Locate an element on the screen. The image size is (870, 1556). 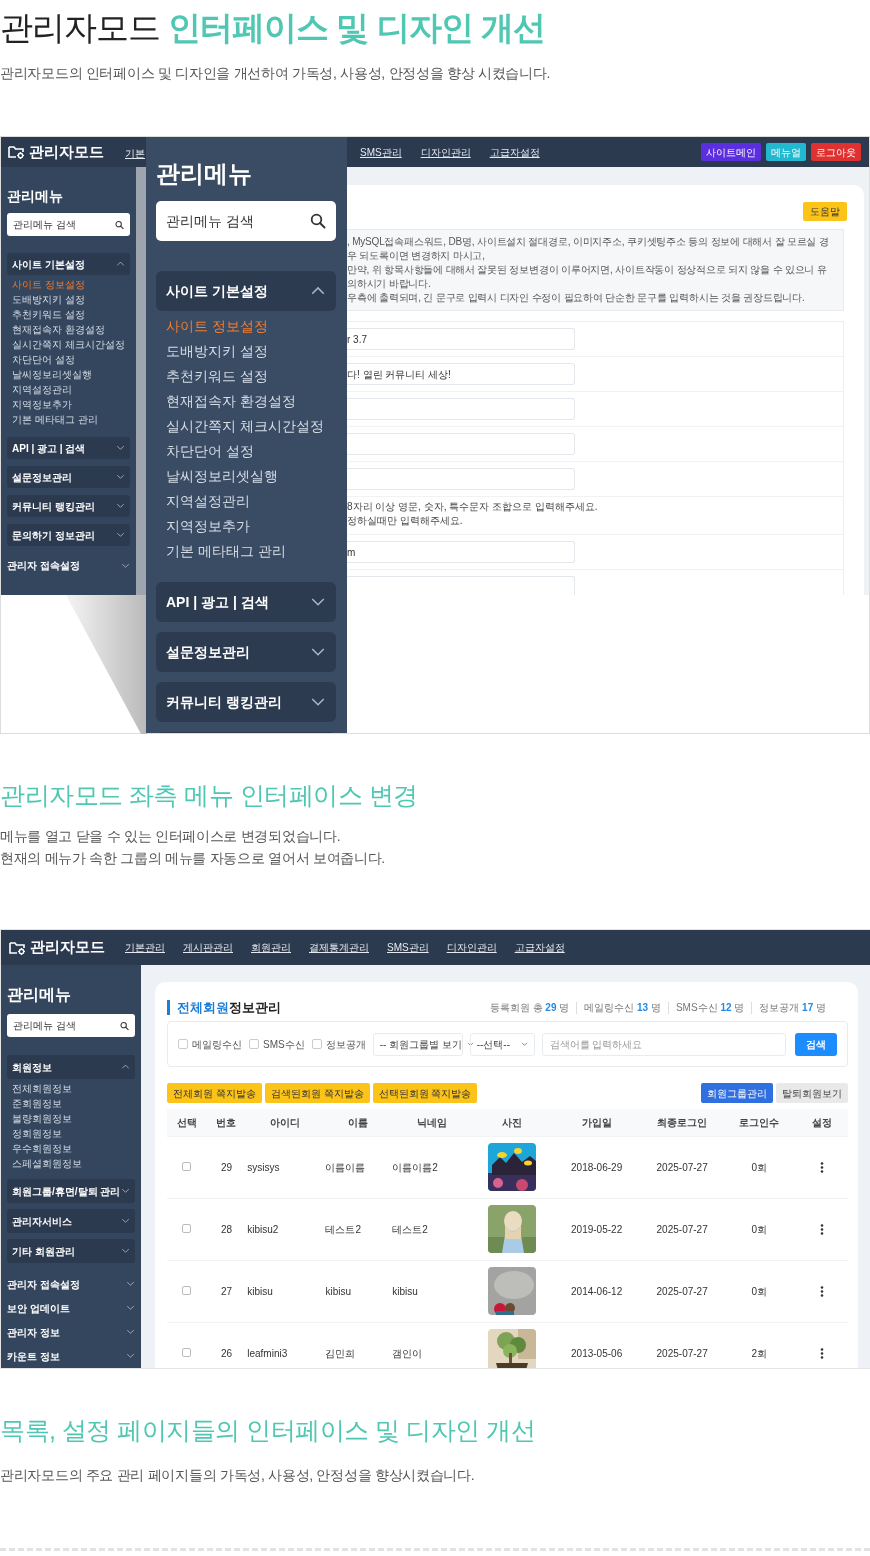
input-field: 다! 열린 커뮤니티 세상! is located at coordinates (461, 374).